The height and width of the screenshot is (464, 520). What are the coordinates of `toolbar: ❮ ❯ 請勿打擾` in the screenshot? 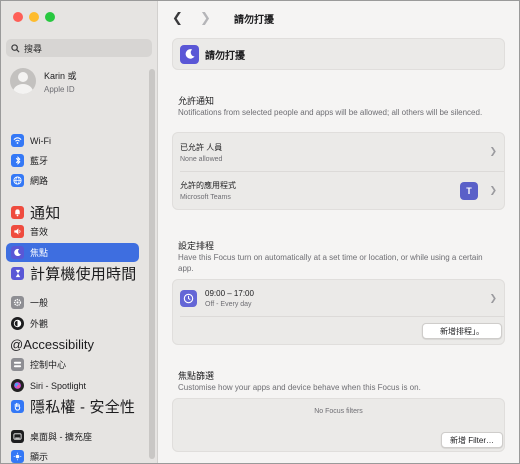 It's located at (338, 17).